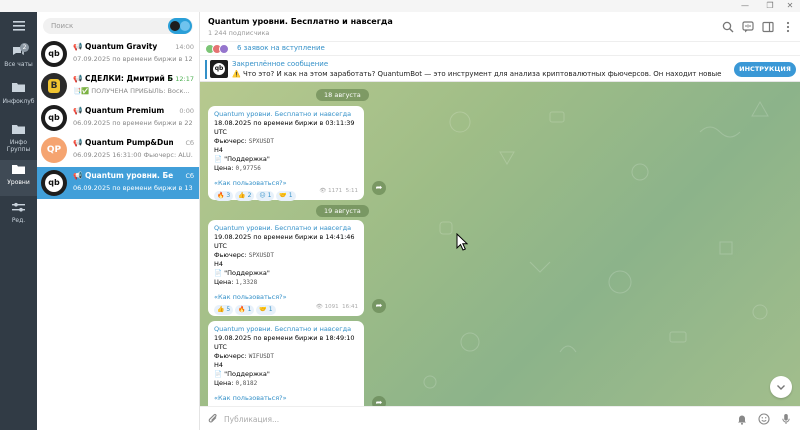 This screenshot has width=800, height=430. I want to click on close-button: ✕, so click(790, 6).